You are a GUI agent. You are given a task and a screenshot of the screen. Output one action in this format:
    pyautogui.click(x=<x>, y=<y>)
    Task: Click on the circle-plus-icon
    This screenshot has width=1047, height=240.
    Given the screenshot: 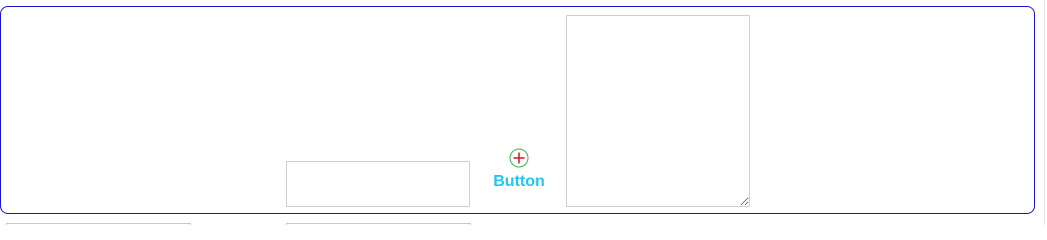 What is the action you would take?
    pyautogui.click(x=519, y=158)
    